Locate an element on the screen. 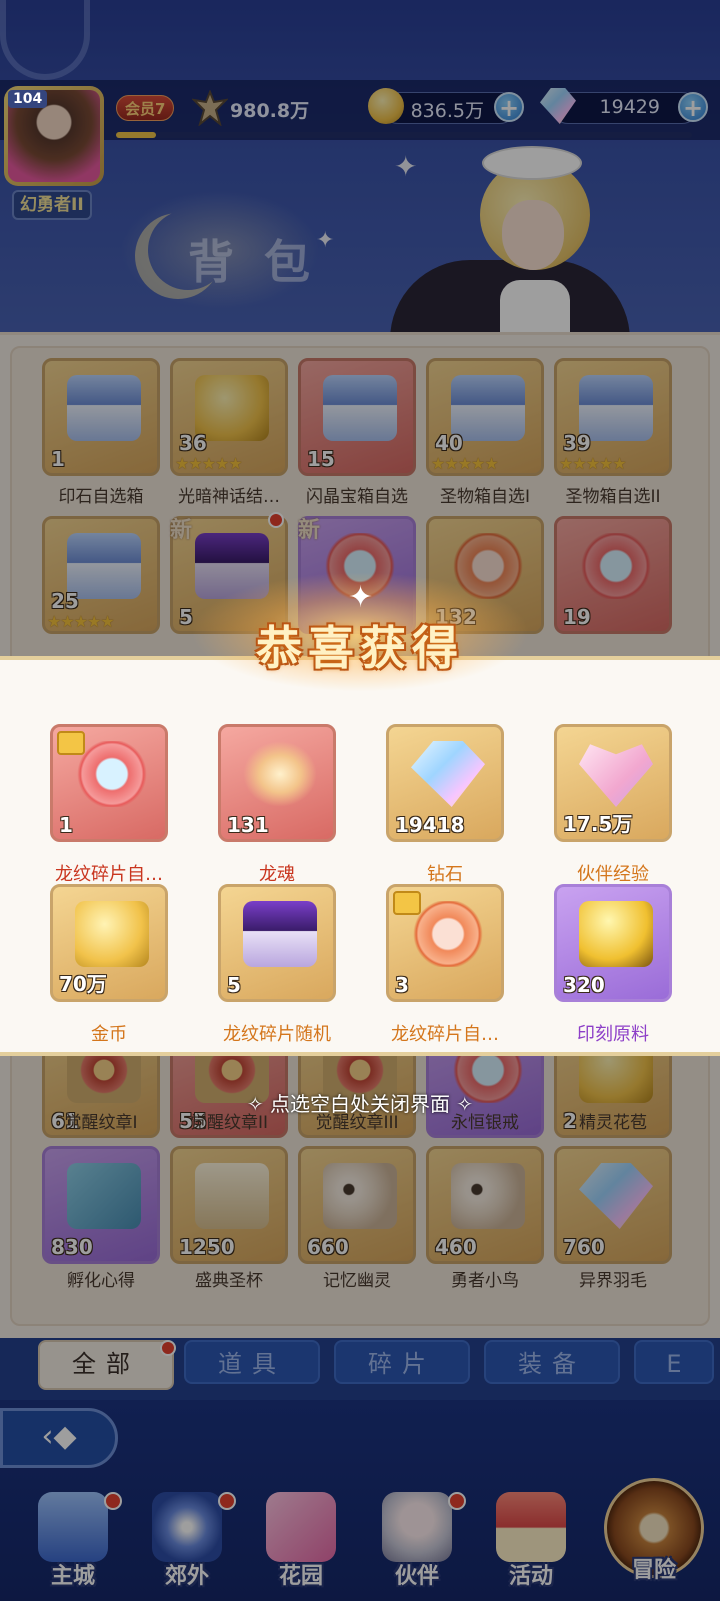 Image resolution: width=720 pixels, height=1601 pixels. reward-count: 19418 is located at coordinates (430, 825).